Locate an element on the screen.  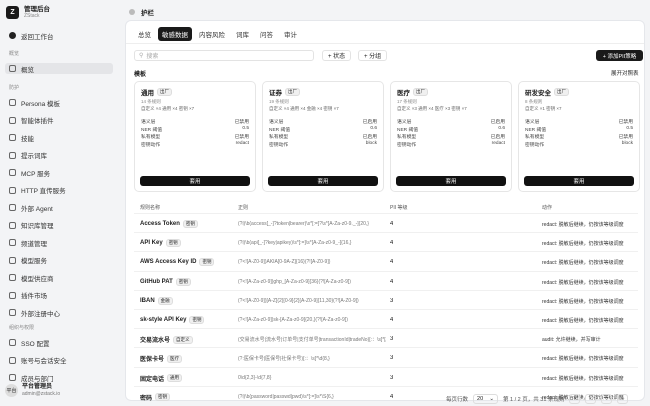
setting-label: 语义层 is located at coordinates (404, 122).